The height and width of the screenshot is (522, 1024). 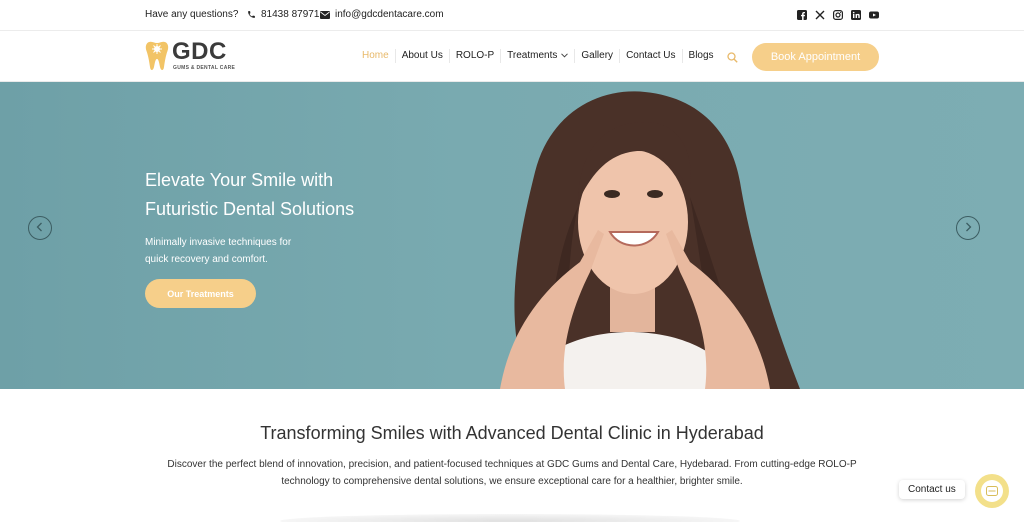 I want to click on logo: GDC GUMS & DENTAL CARE, so click(x=195, y=57).